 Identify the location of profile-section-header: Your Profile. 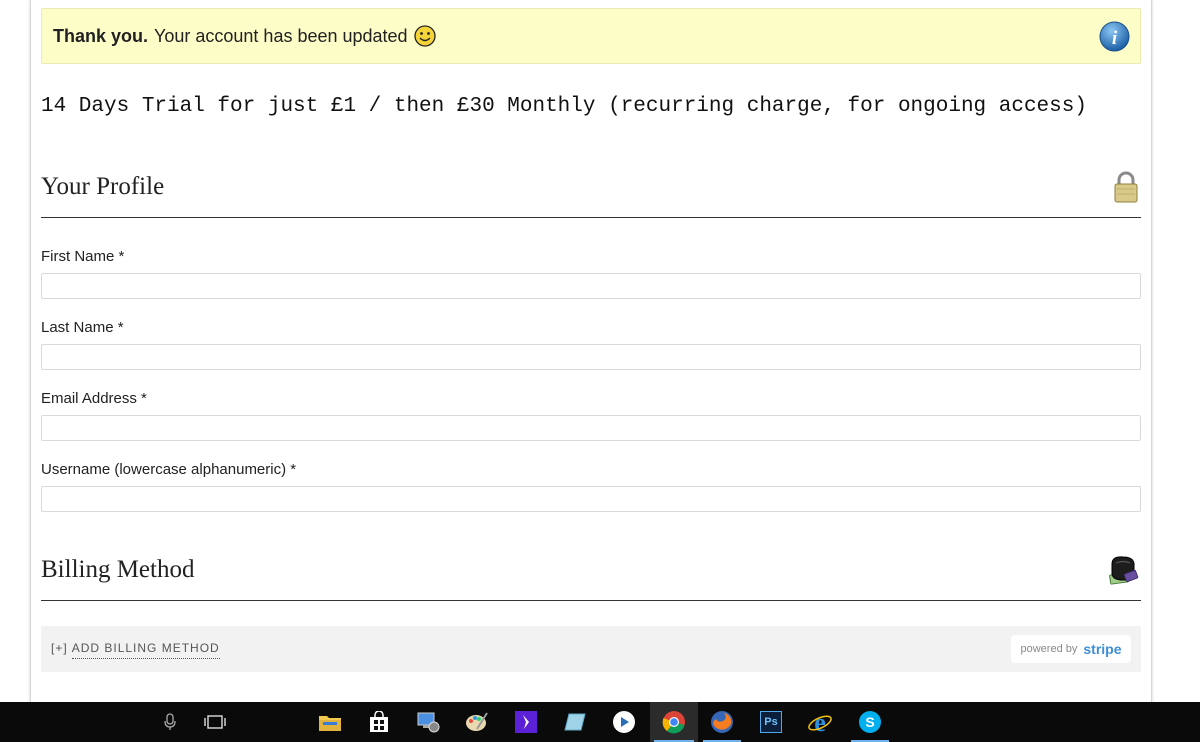
(591, 194).